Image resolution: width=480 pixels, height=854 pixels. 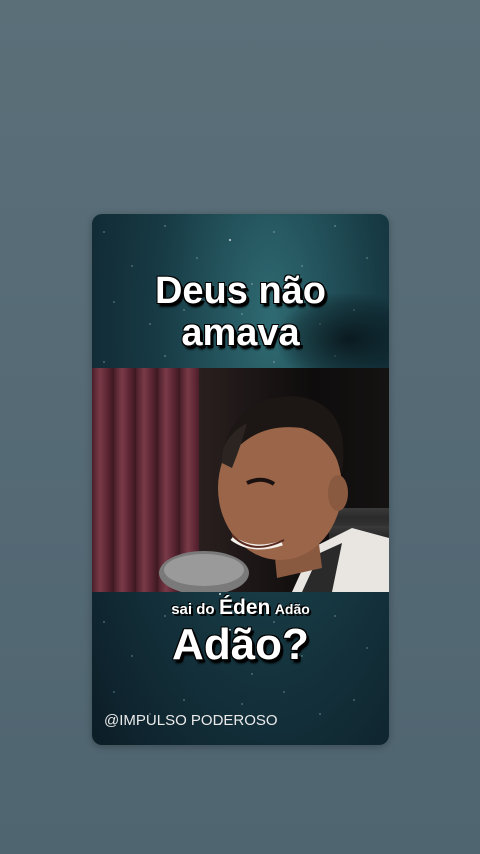 What do you see at coordinates (191, 720) in the screenshot?
I see `watermark-handle: @IMPULSO PODEROSO` at bounding box center [191, 720].